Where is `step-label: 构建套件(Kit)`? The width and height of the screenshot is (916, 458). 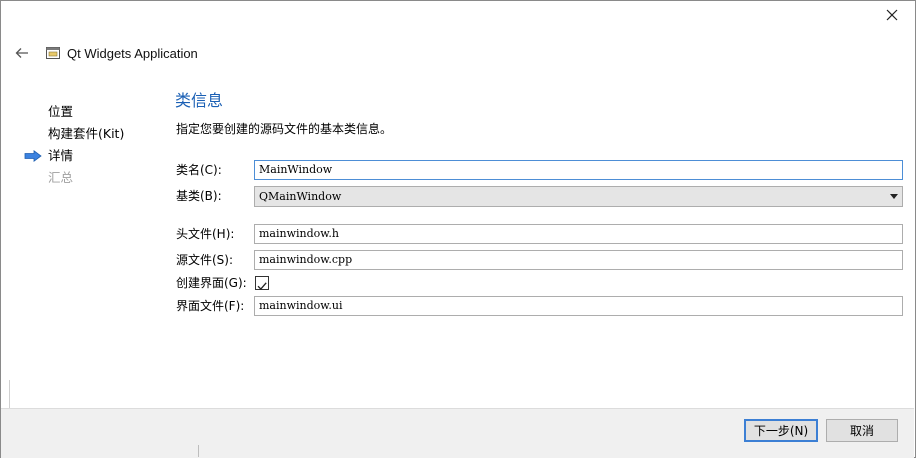
step-label: 构建套件(Kit) is located at coordinates (86, 133).